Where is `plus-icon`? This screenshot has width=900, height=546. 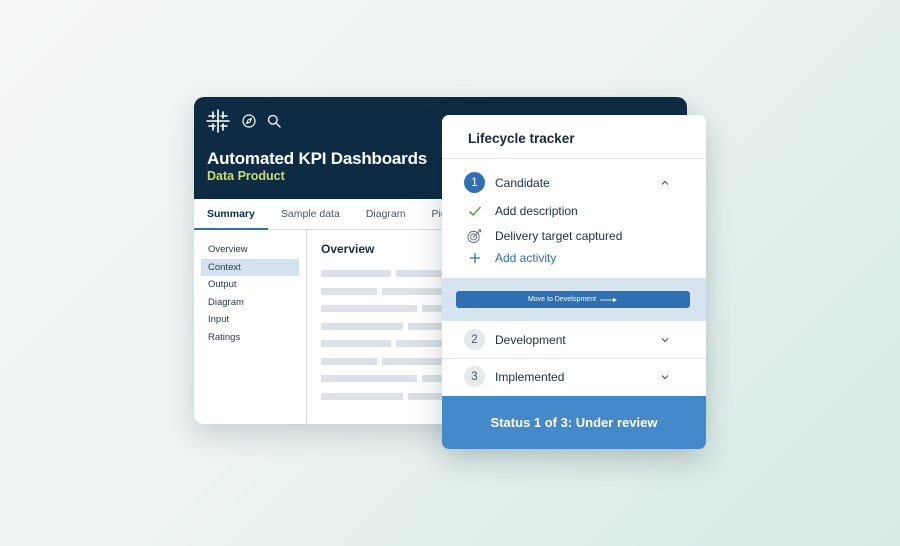 plus-icon is located at coordinates (474, 257).